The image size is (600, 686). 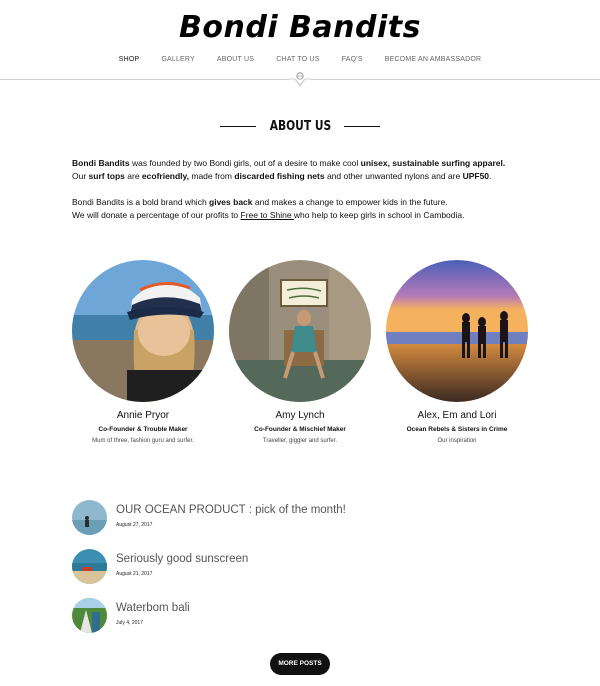 What do you see at coordinates (129, 59) in the screenshot?
I see `nav-shop: SHOP` at bounding box center [129, 59].